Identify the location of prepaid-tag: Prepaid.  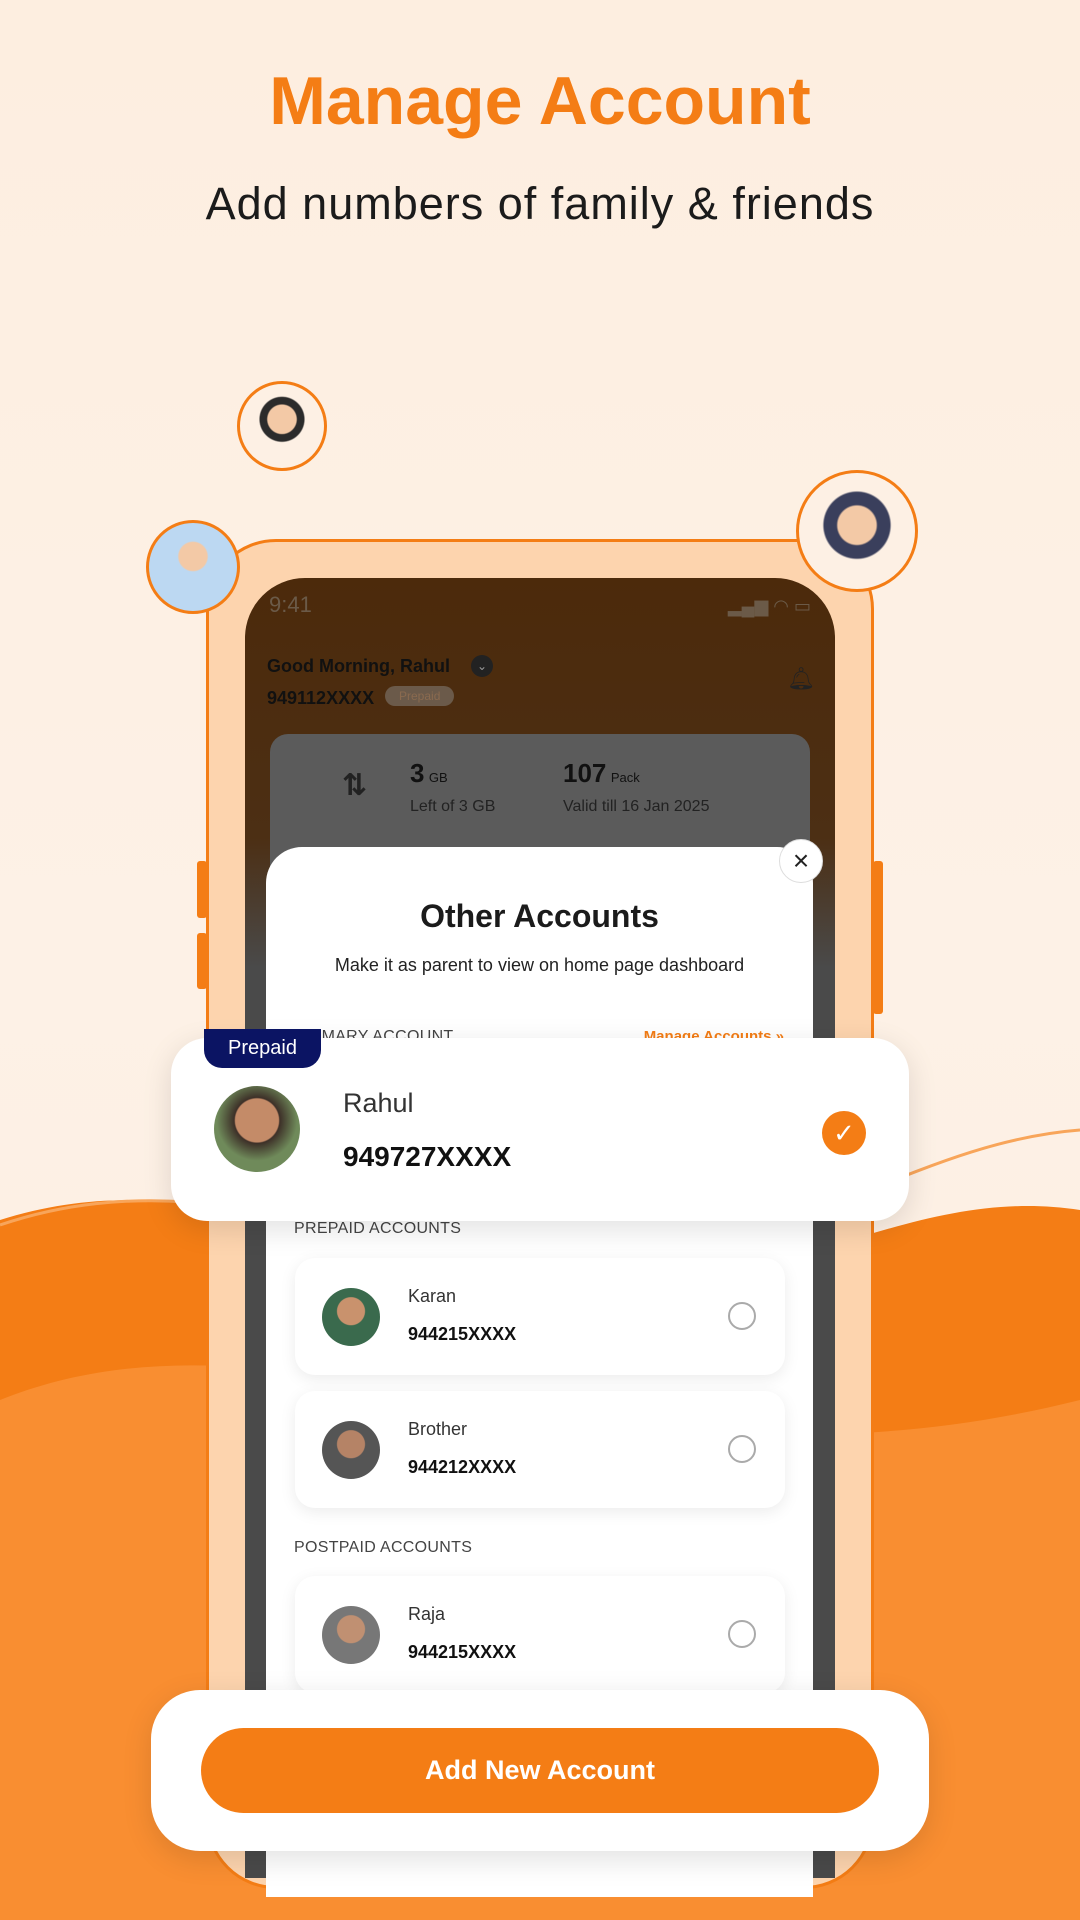
(262, 1048).